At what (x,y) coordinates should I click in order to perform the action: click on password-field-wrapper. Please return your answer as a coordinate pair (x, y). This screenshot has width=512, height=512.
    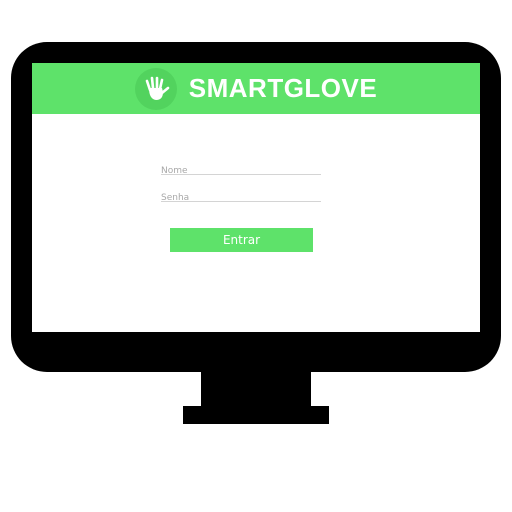
    Looking at the image, I should click on (241, 196).